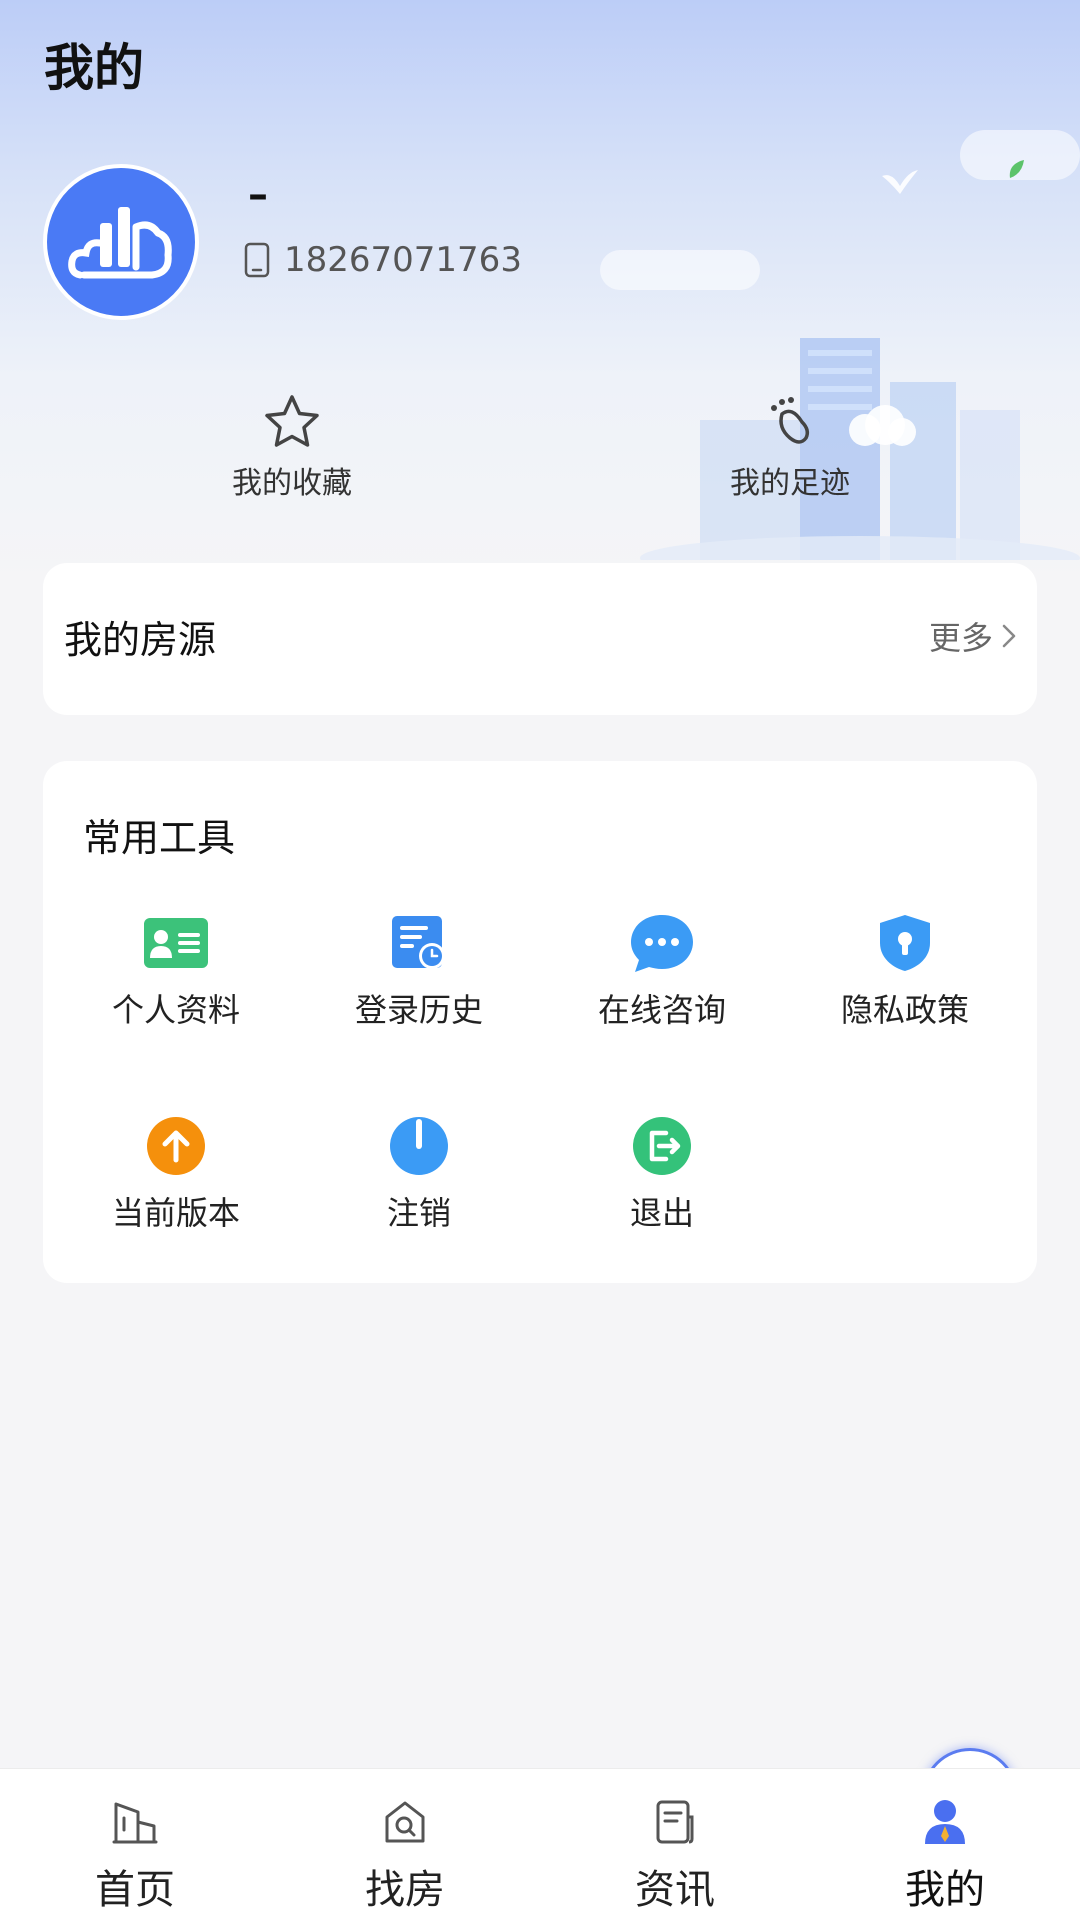 This screenshot has width=1080, height=1920. I want to click on user-icon, so click(945, 1822).